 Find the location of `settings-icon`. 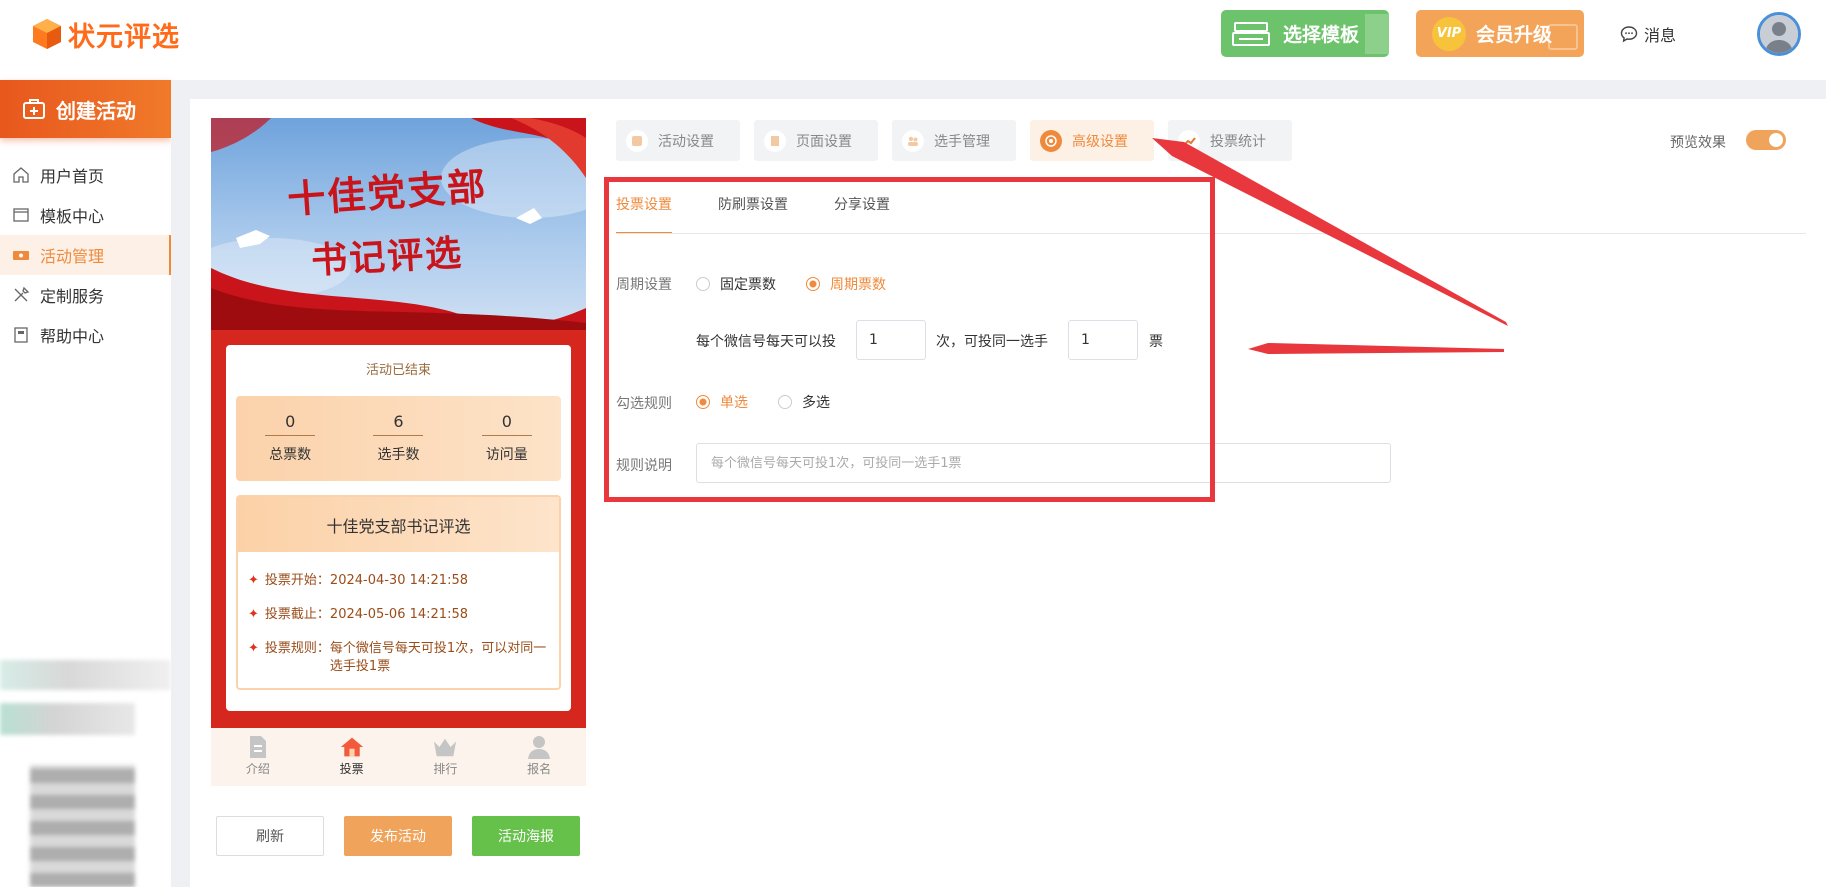

settings-icon is located at coordinates (637, 140).